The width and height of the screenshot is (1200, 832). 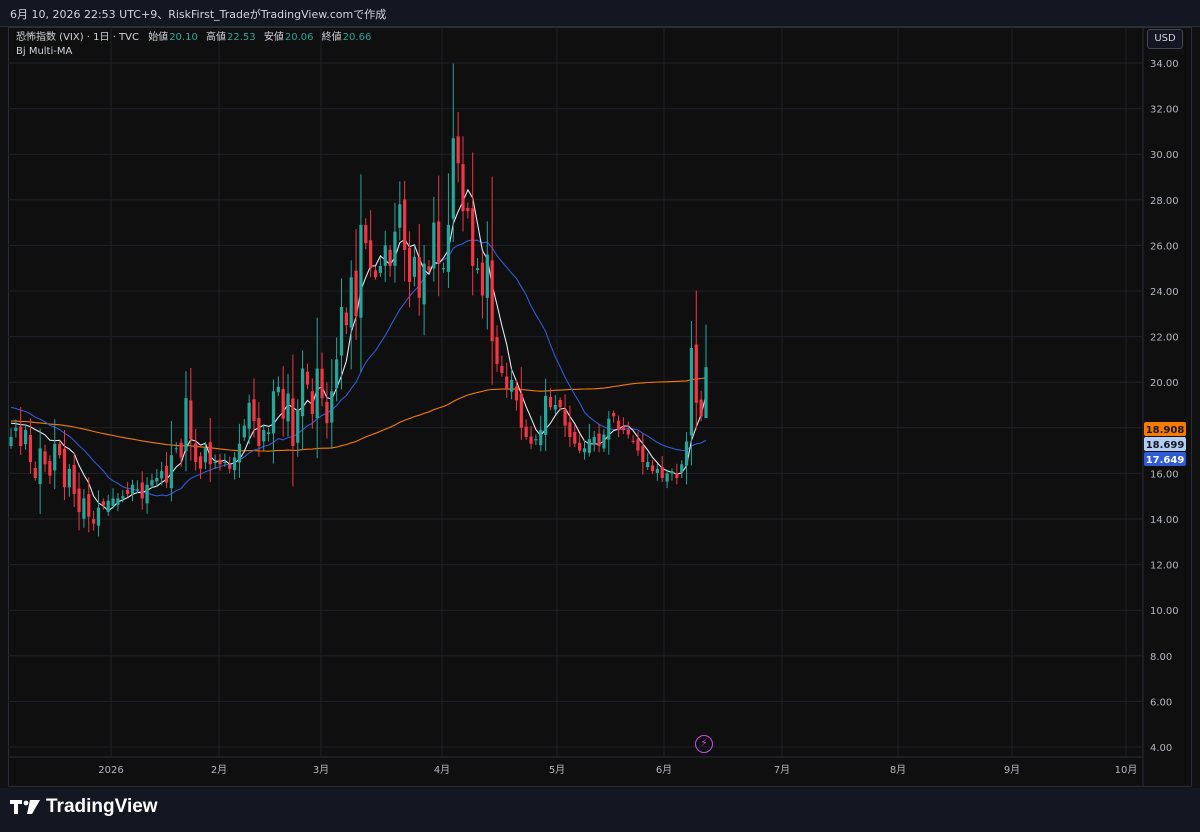 I want to click on y-tick-label: 30.00, so click(x=1164, y=155).